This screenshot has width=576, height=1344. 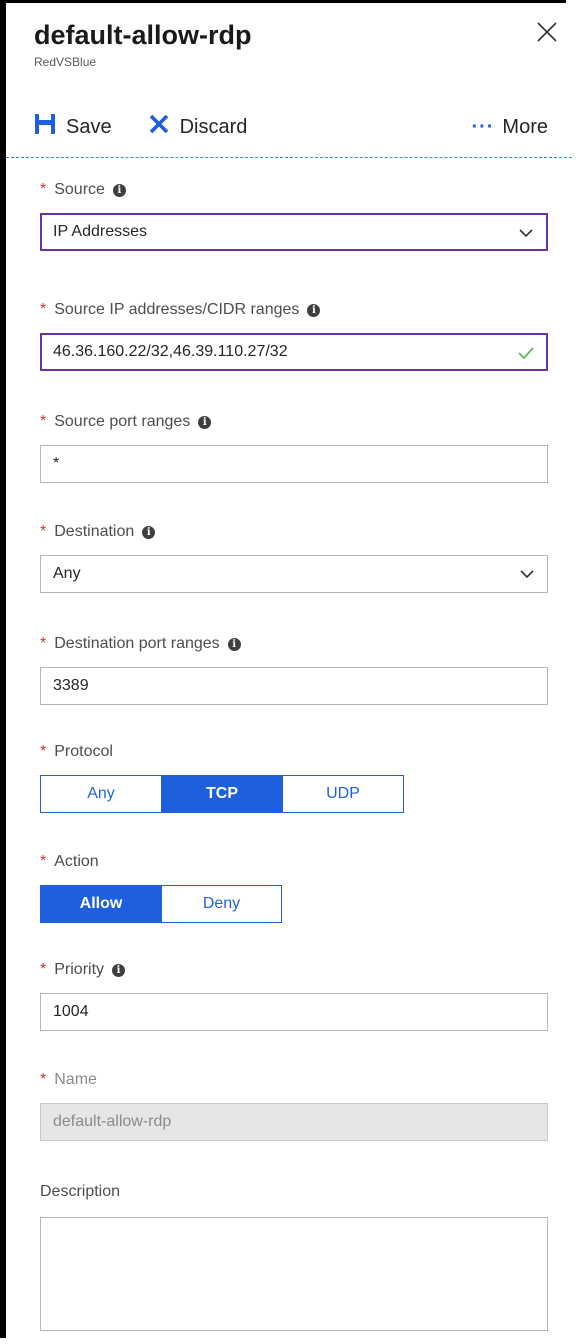 What do you see at coordinates (526, 355) in the screenshot?
I see `checkmark-icon` at bounding box center [526, 355].